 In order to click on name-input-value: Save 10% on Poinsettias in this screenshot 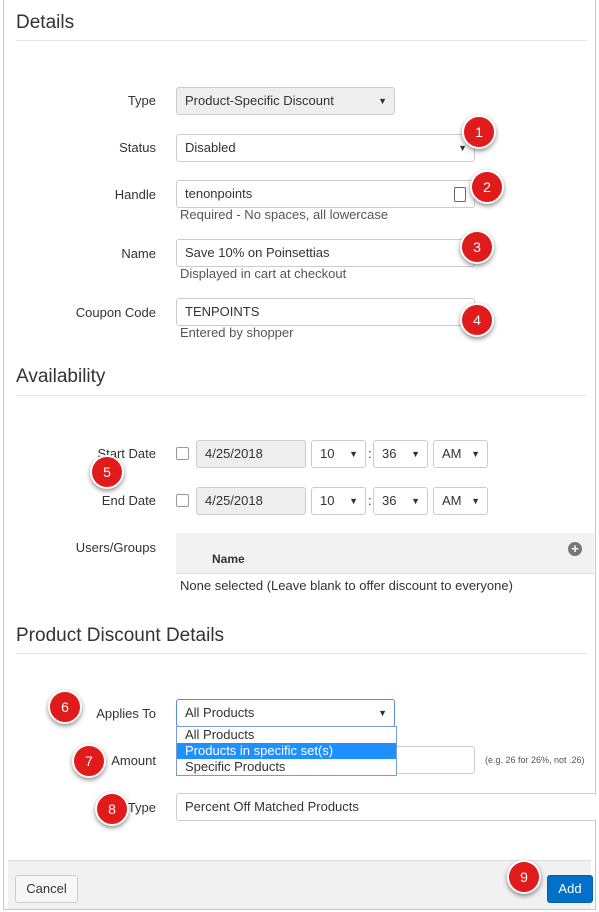, I will do `click(257, 252)`.